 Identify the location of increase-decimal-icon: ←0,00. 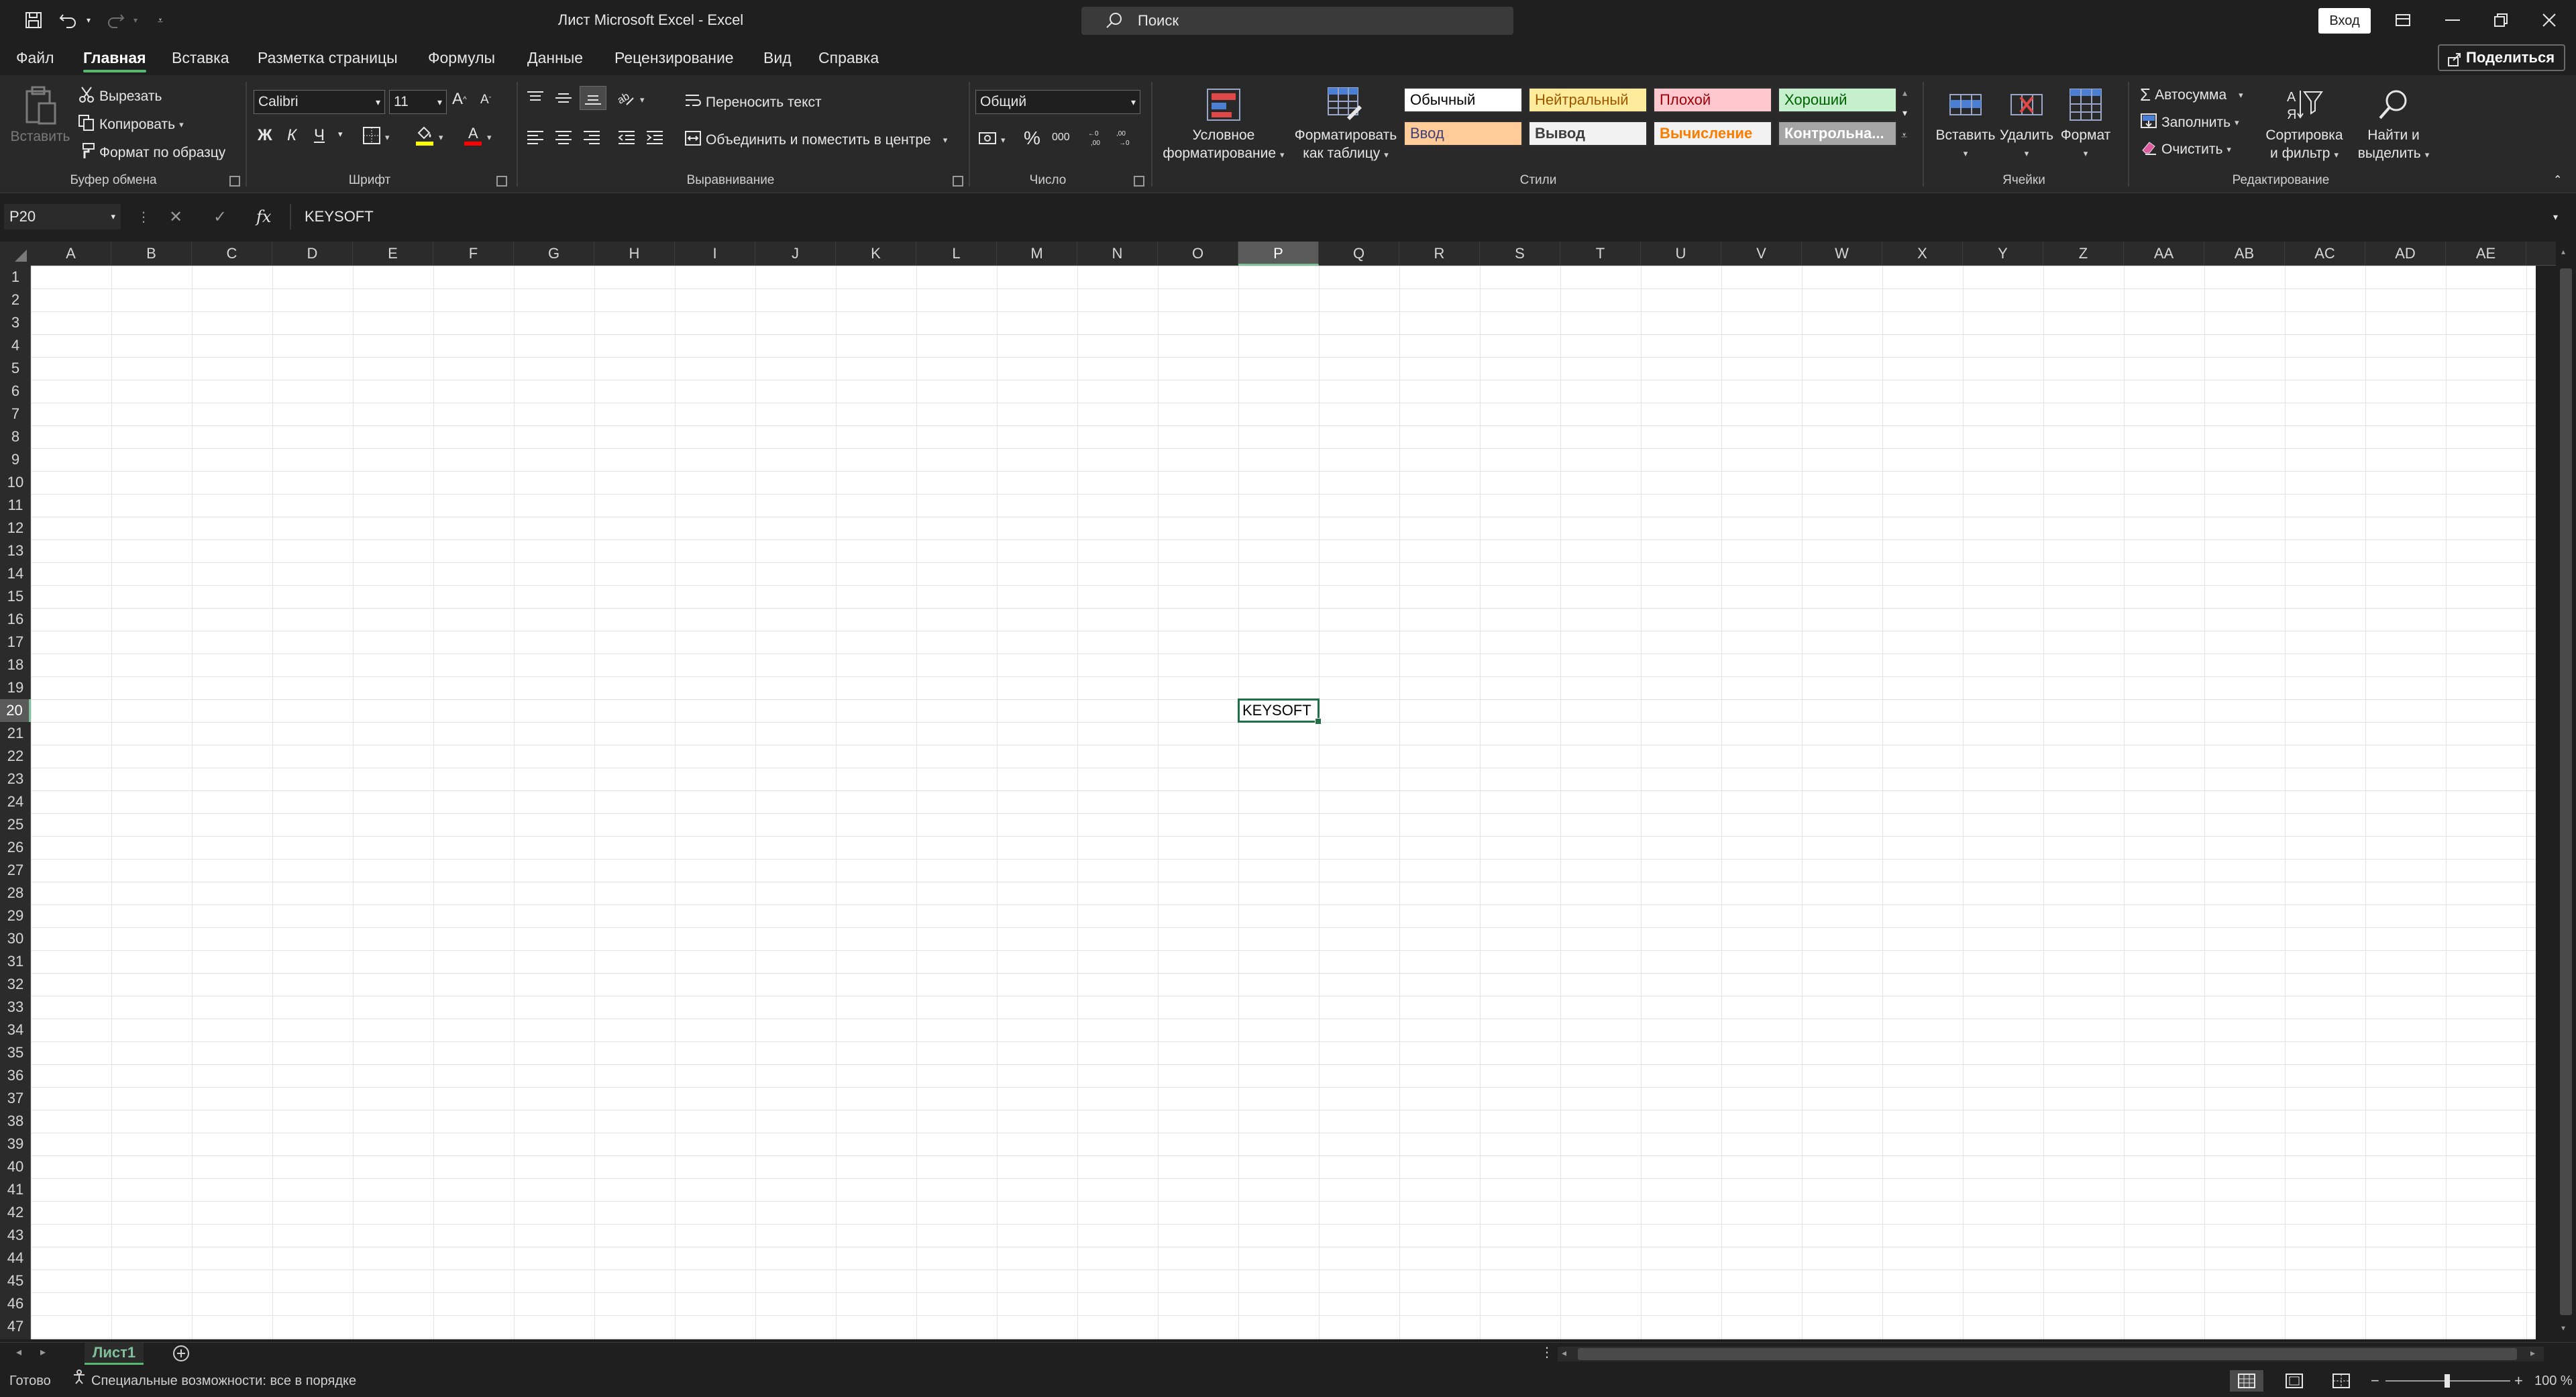
(1097, 138).